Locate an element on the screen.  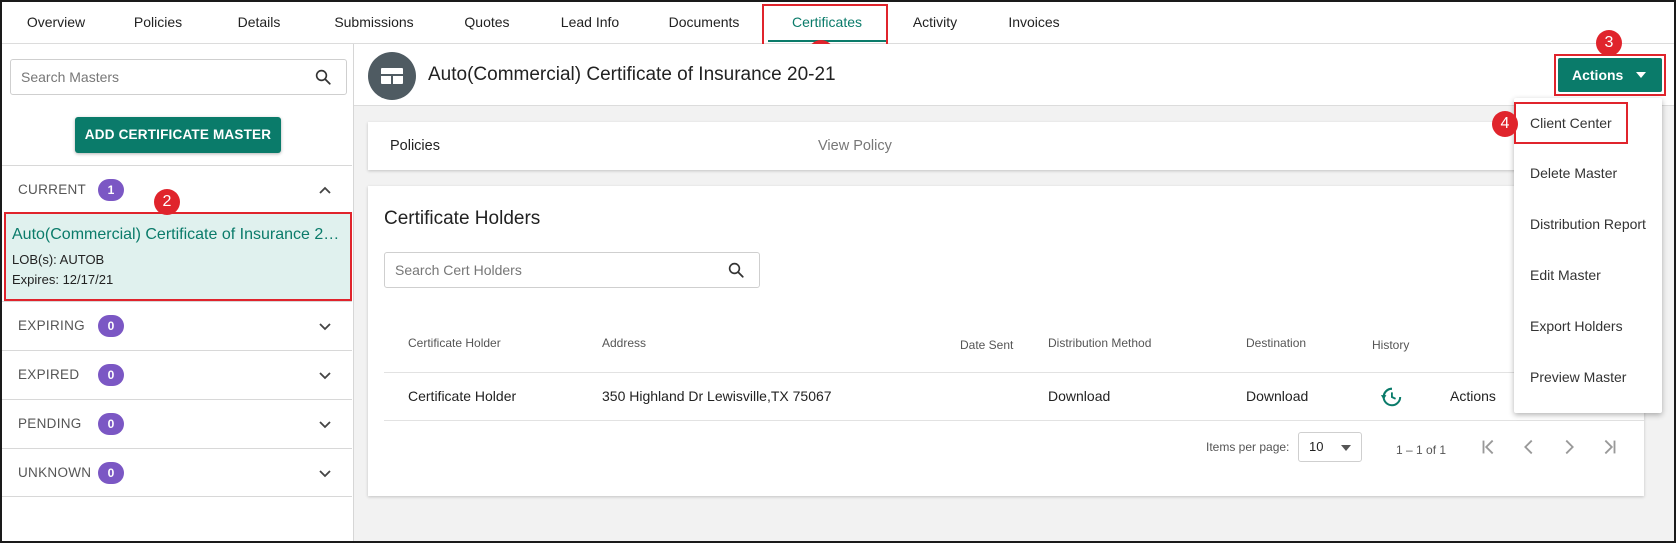
callout-4: 4 is located at coordinates (1505, 124).